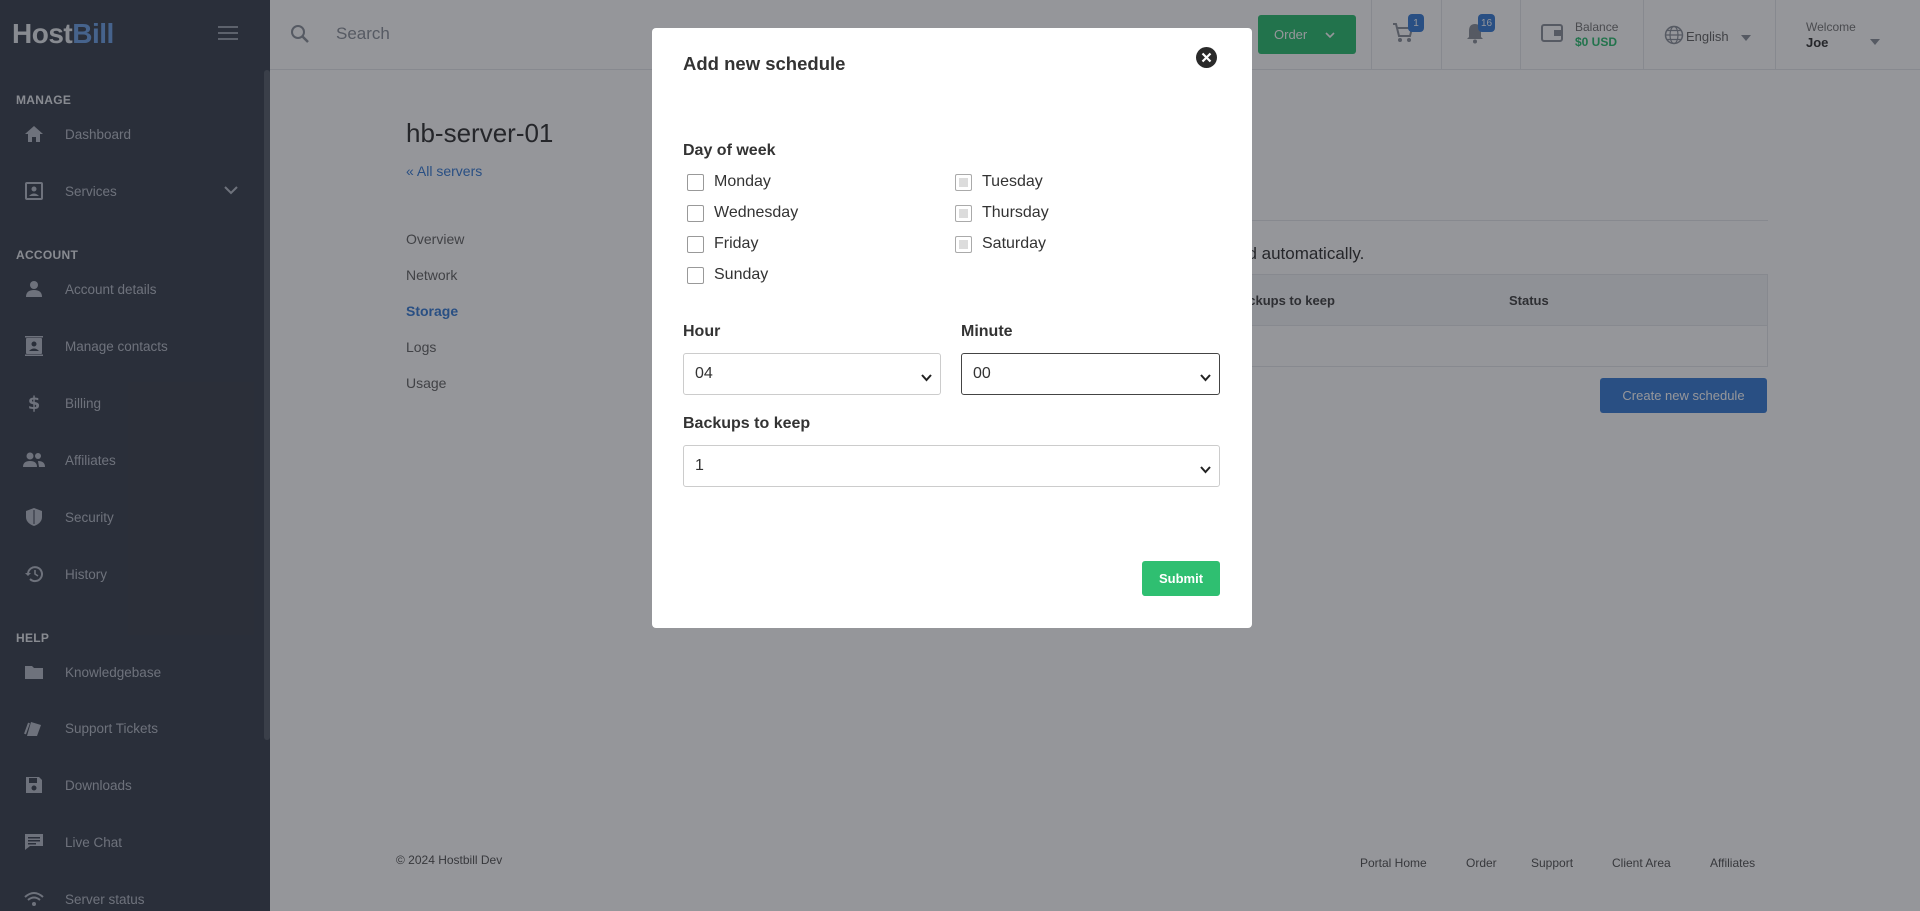 This screenshot has height=911, width=1920. What do you see at coordinates (741, 274) in the screenshot?
I see `checkbox-label: Sunday` at bounding box center [741, 274].